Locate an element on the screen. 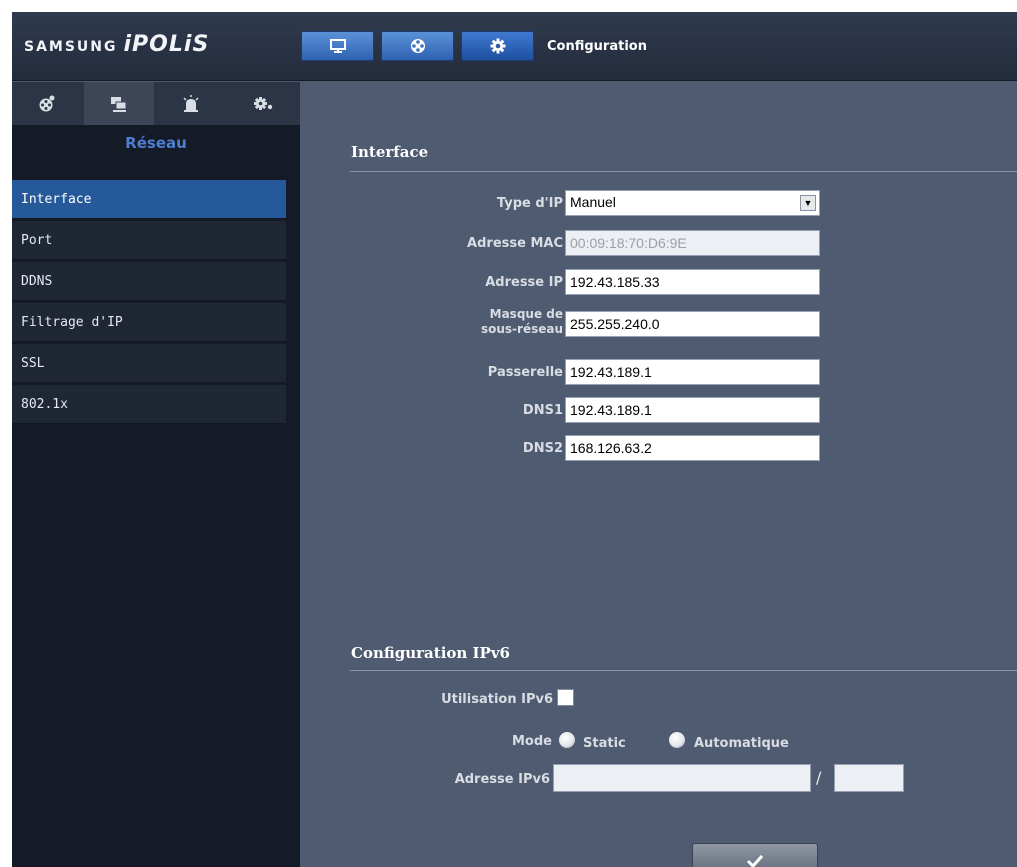  playback-button is located at coordinates (417, 46).